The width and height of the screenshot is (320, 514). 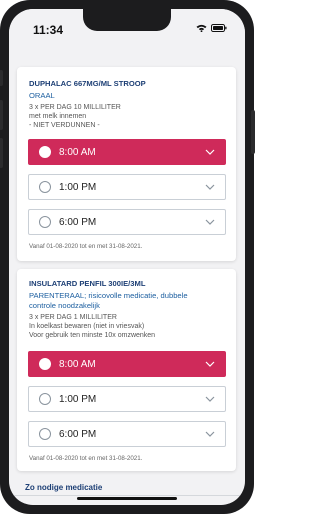 I want to click on dosage-line: In koelkast bewaren (niet in vriesvak), so click(x=87, y=326).